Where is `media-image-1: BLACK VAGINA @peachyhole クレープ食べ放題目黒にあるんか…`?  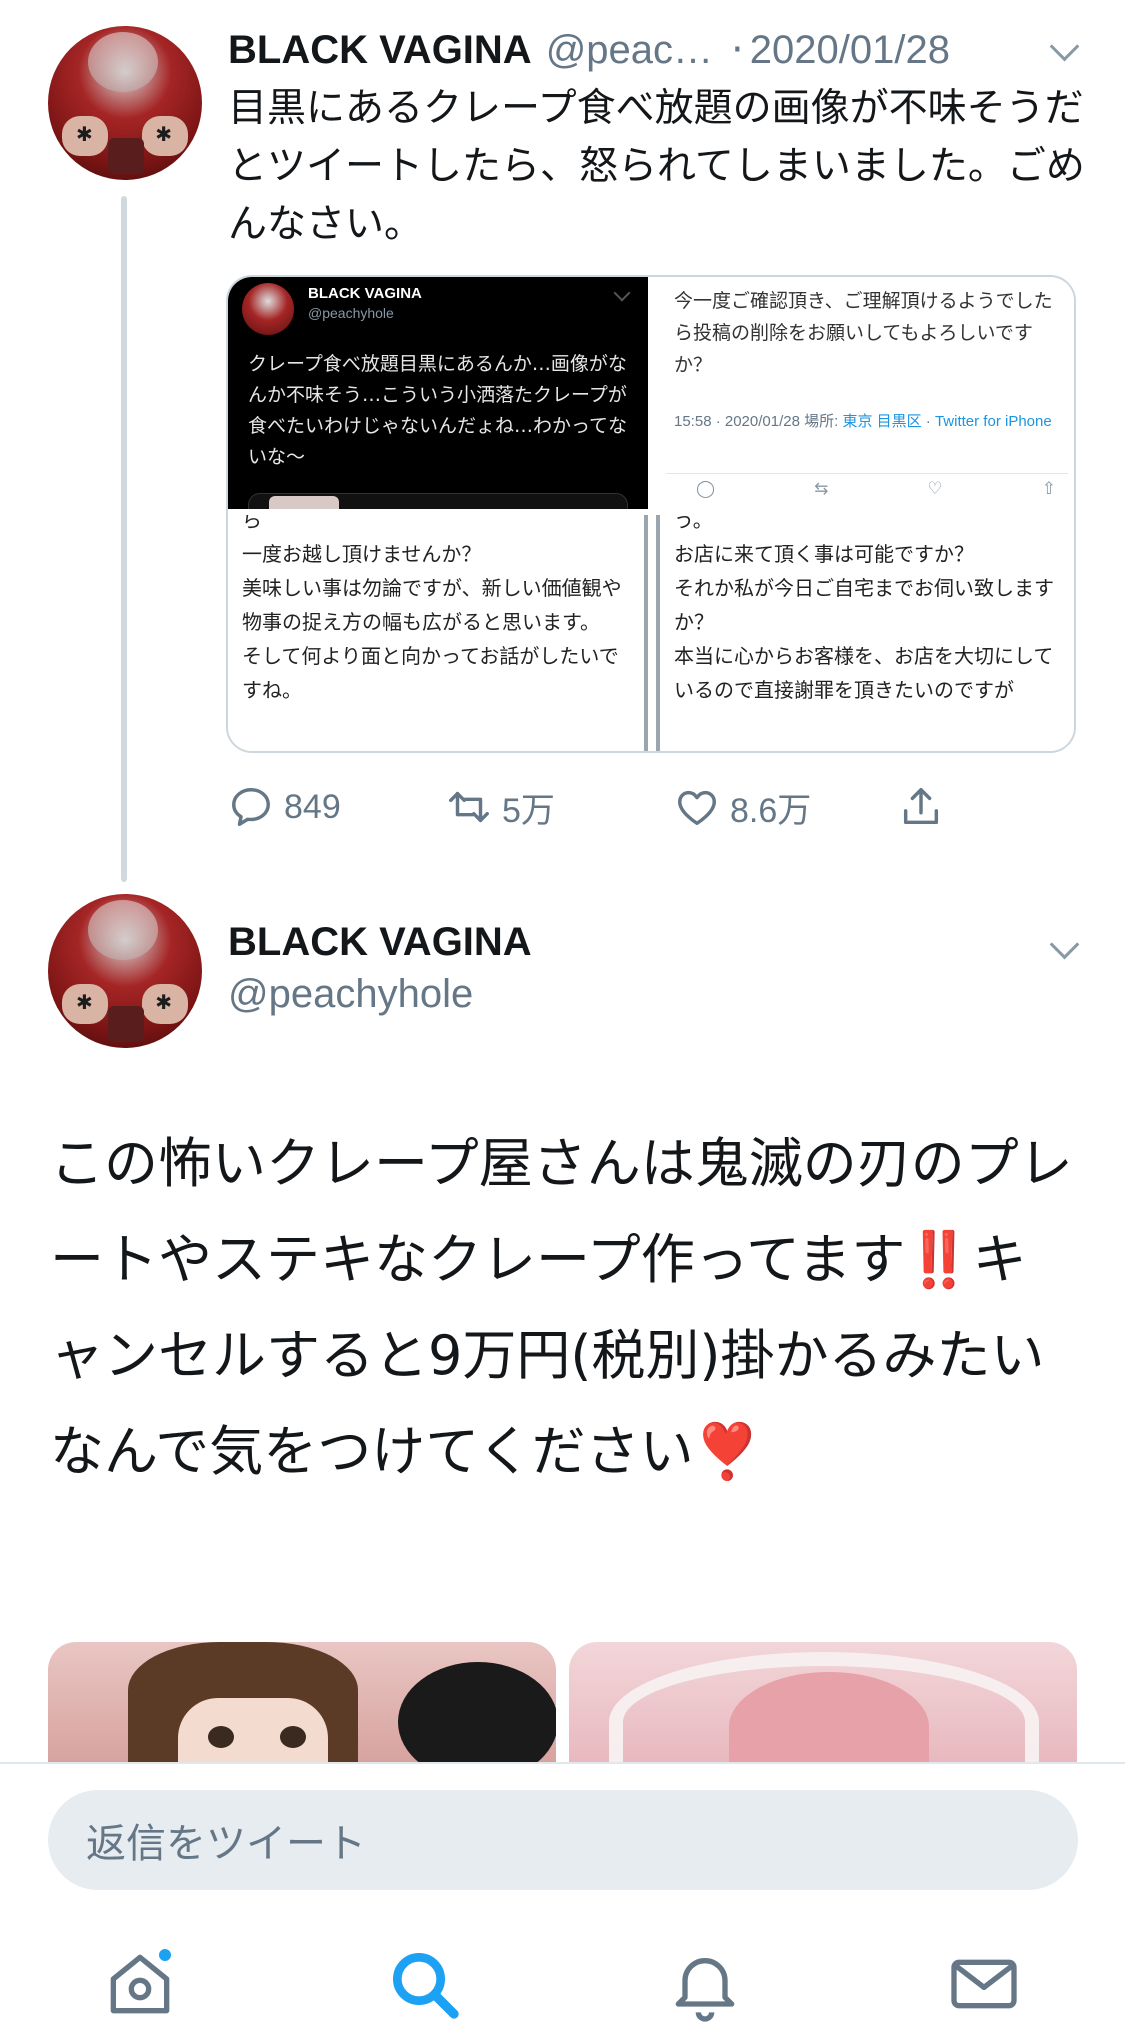
media-image-1: BLACK VAGINA @peachyhole クレープ食べ放題目黒にあるんか… is located at coordinates (438, 393).